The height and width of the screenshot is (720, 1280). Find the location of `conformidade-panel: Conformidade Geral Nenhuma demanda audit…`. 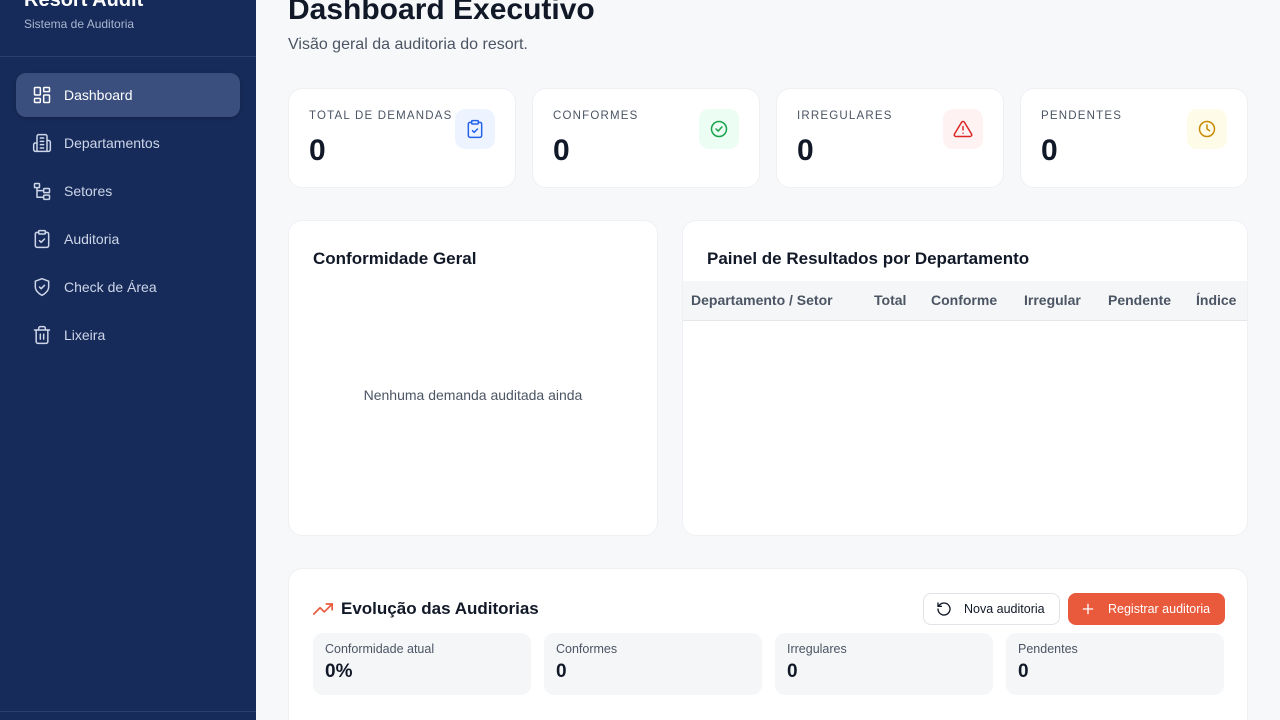

conformidade-panel: Conformidade Geral Nenhuma demanda audit… is located at coordinates (473, 378).